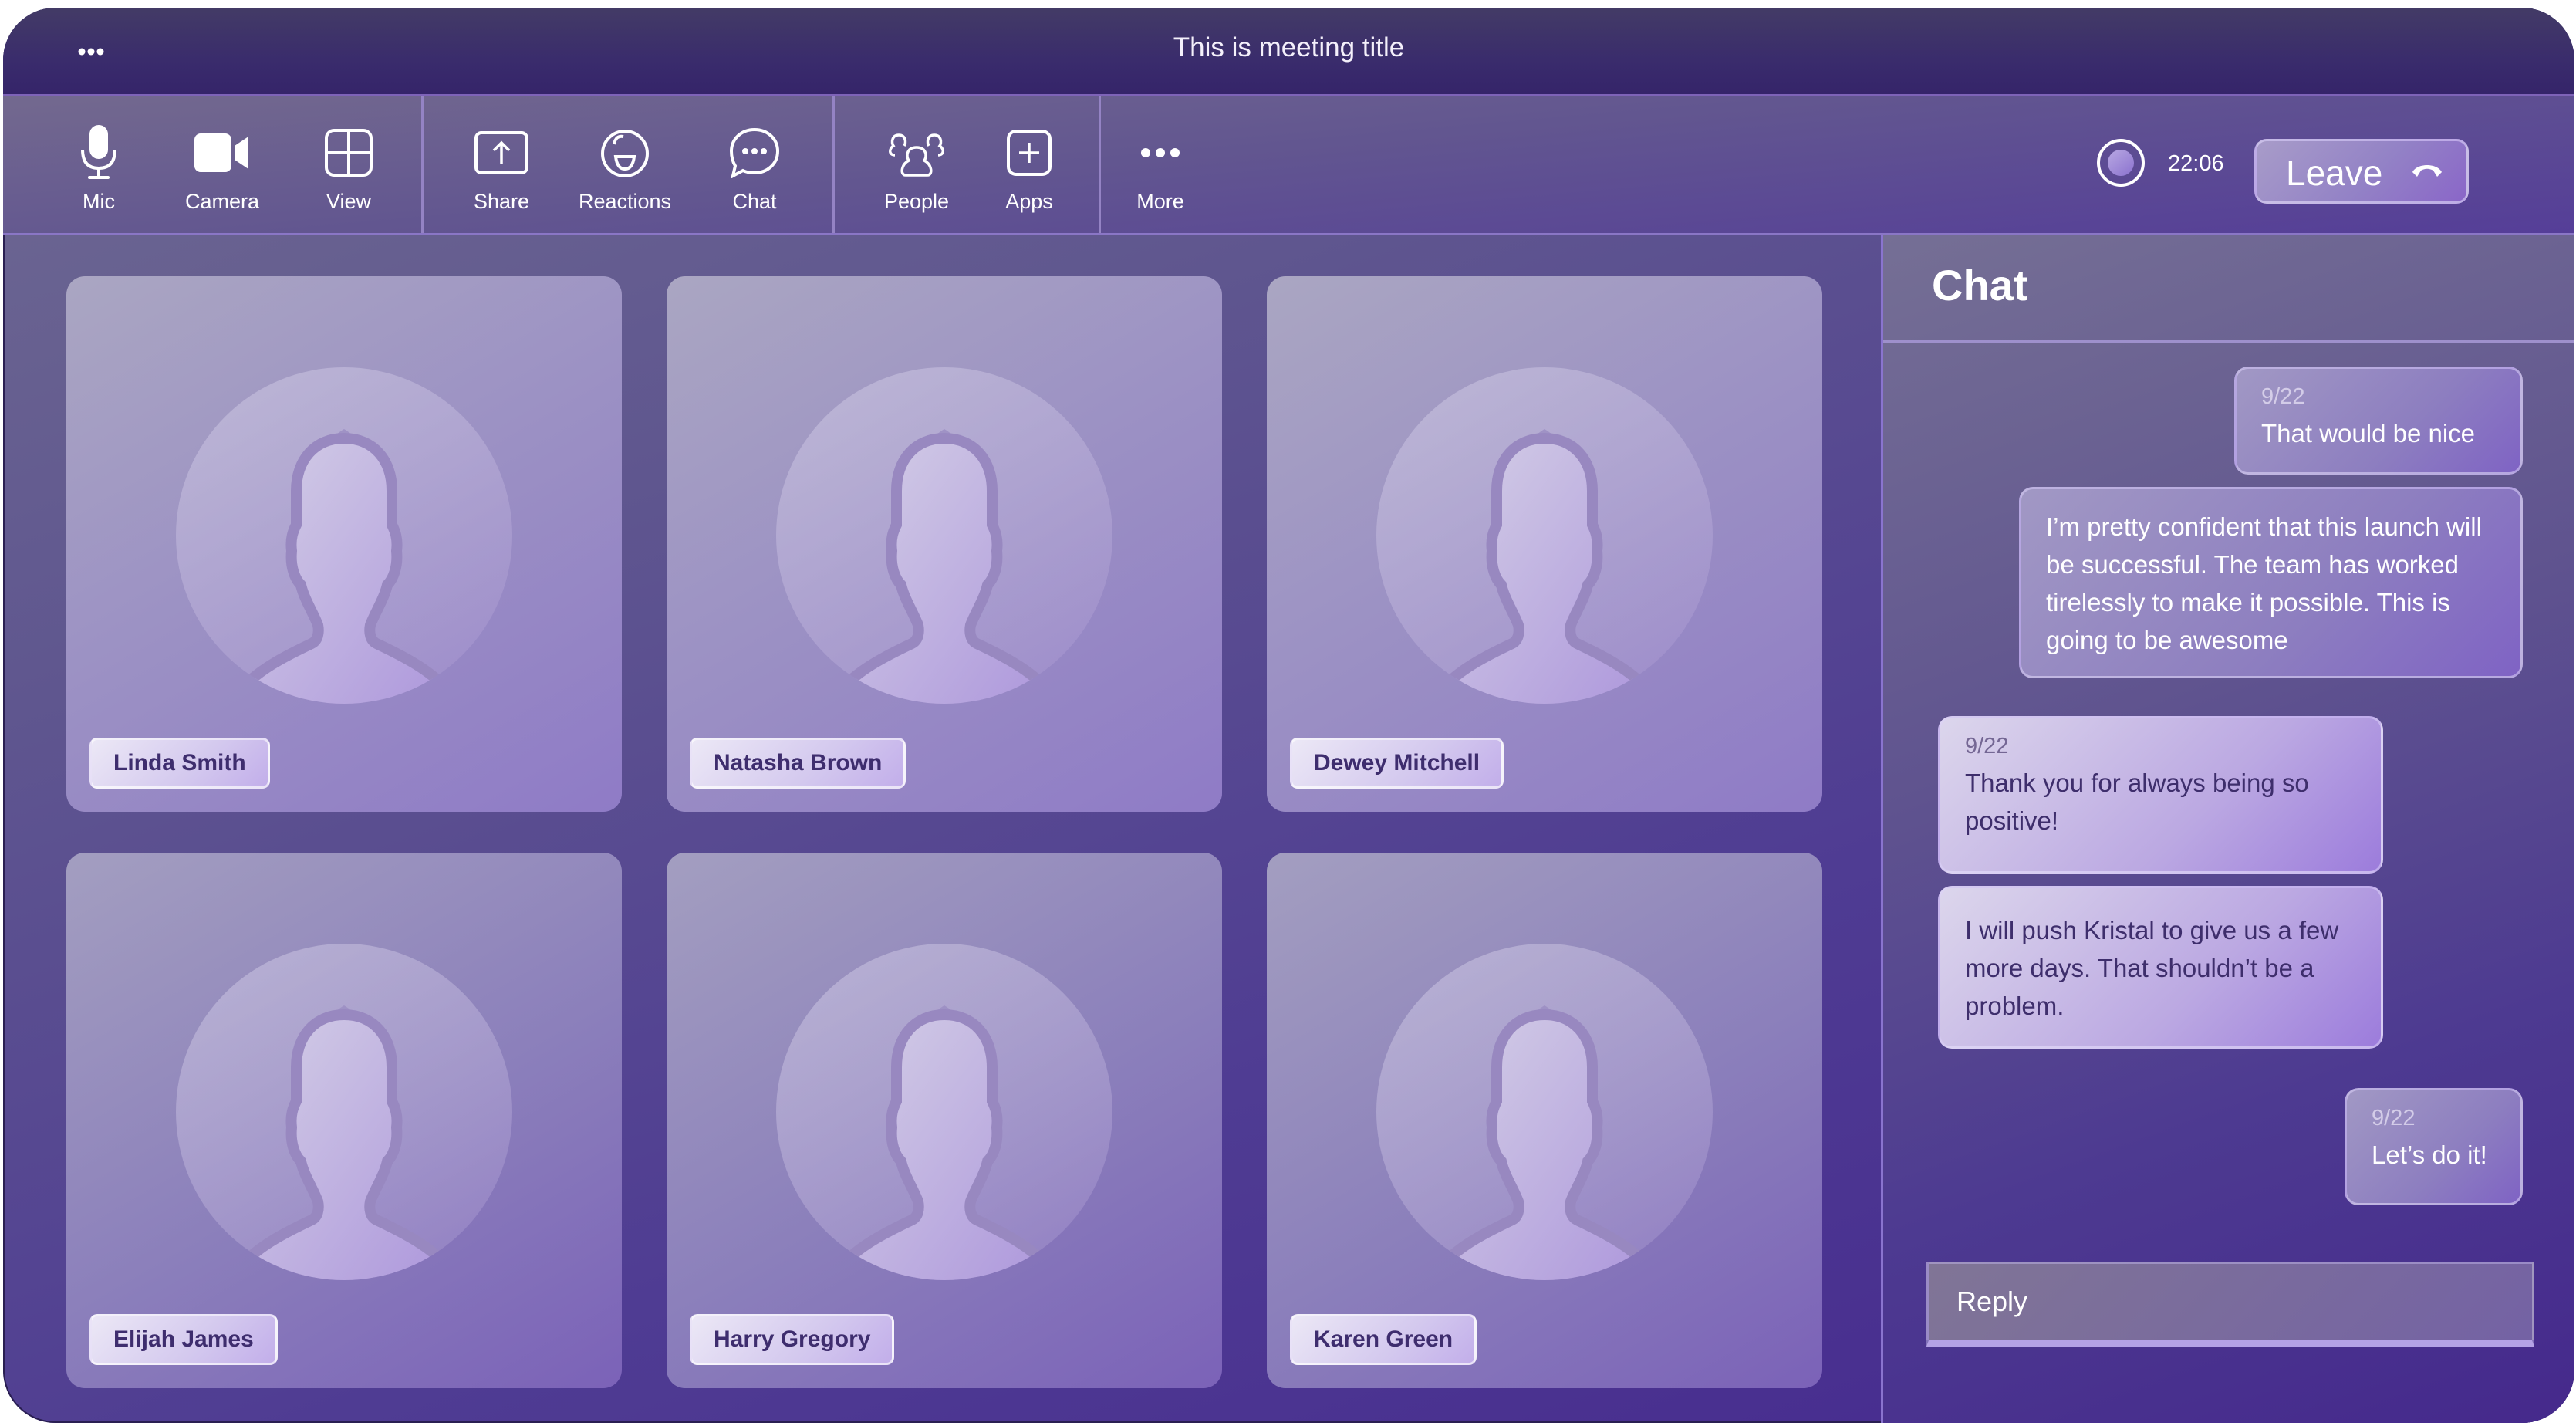 The width and height of the screenshot is (2576, 1426). What do you see at coordinates (1029, 201) in the screenshot?
I see `apps-label: Apps` at bounding box center [1029, 201].